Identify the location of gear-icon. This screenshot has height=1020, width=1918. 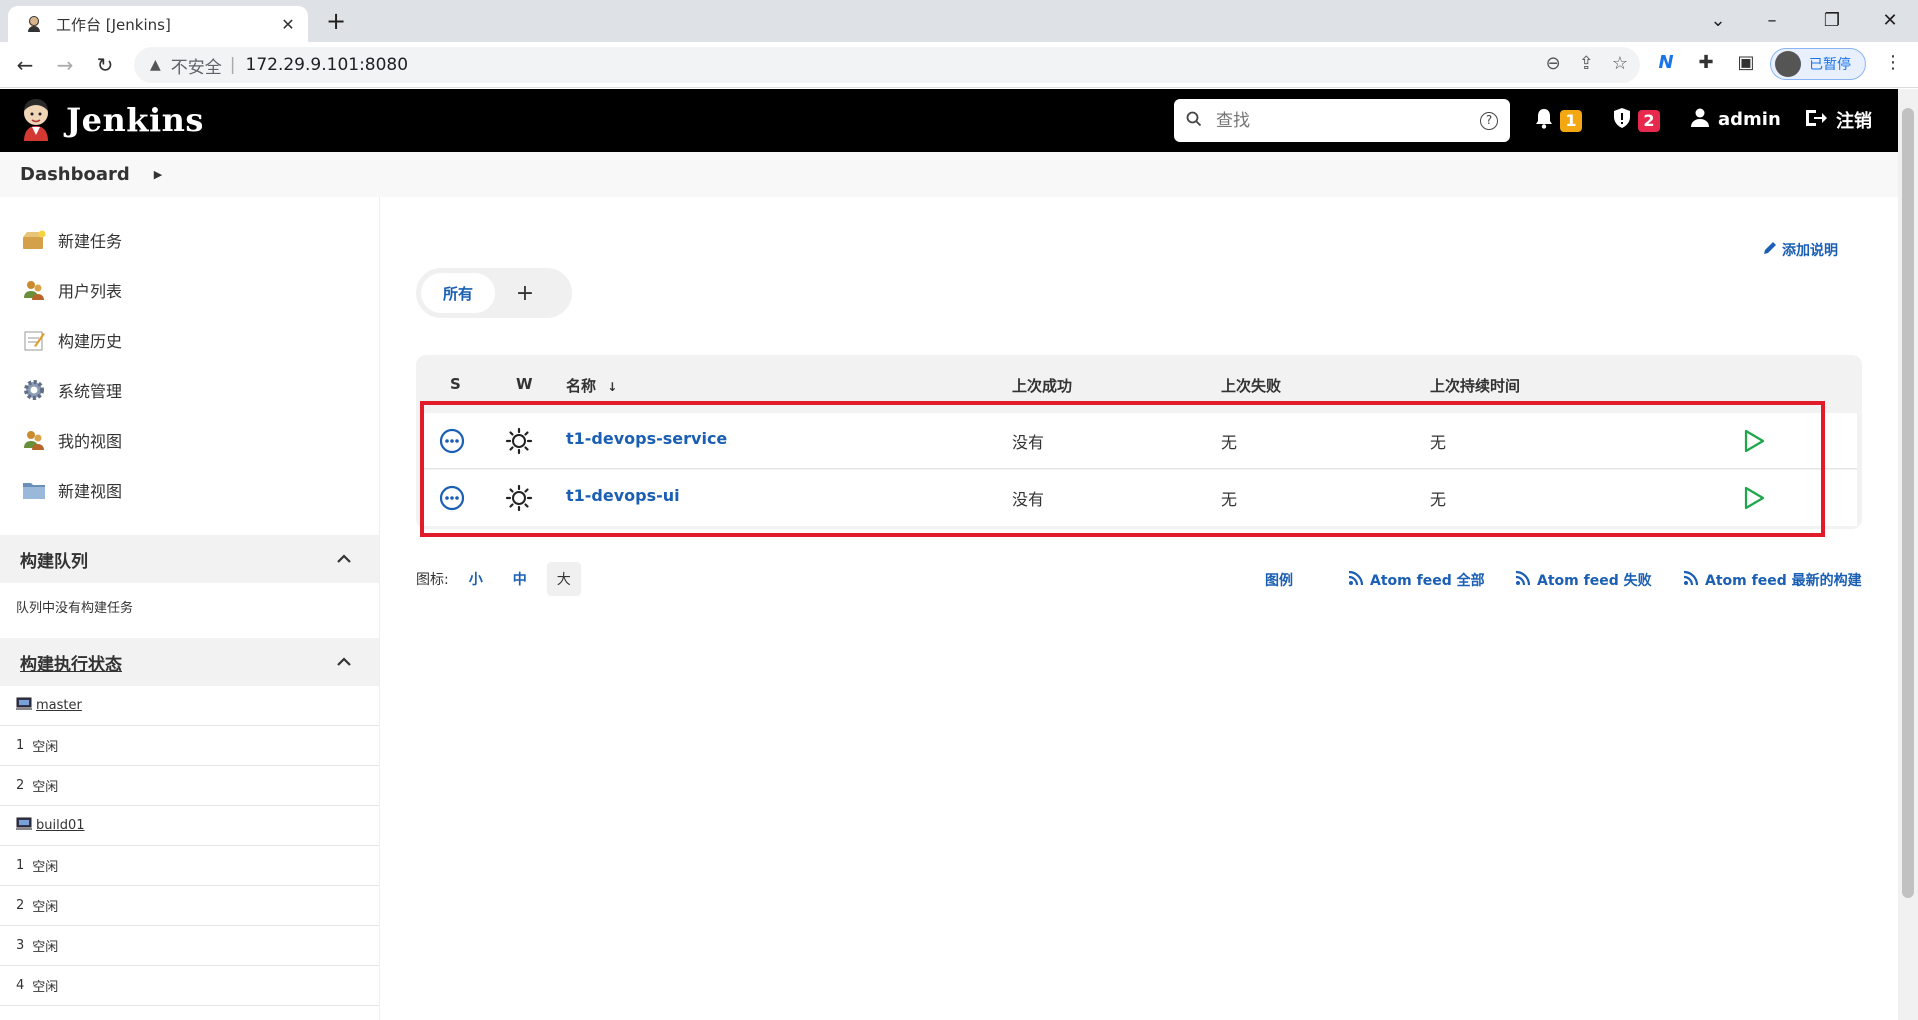
(34, 390).